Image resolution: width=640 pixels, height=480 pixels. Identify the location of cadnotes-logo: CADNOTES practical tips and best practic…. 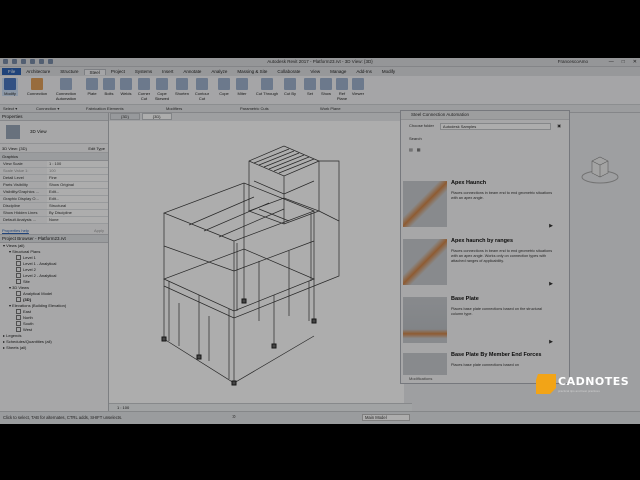
(583, 385).